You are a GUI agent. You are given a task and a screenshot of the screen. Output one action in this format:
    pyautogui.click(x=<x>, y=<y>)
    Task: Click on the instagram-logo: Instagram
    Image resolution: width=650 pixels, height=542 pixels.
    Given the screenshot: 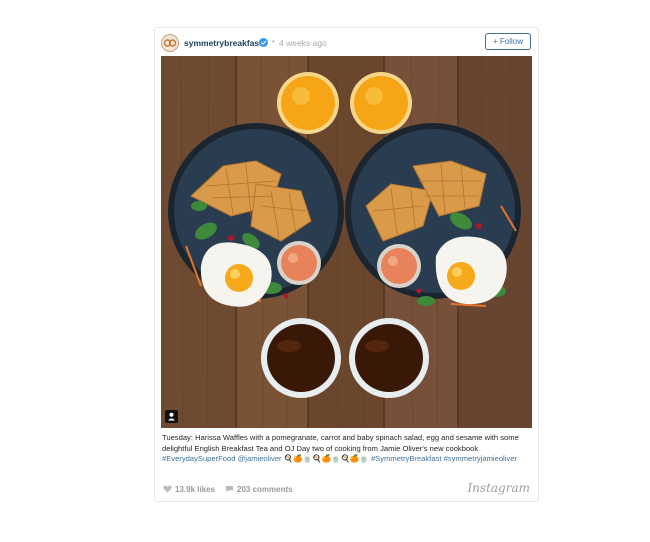 What is the action you would take?
    pyautogui.click(x=498, y=488)
    